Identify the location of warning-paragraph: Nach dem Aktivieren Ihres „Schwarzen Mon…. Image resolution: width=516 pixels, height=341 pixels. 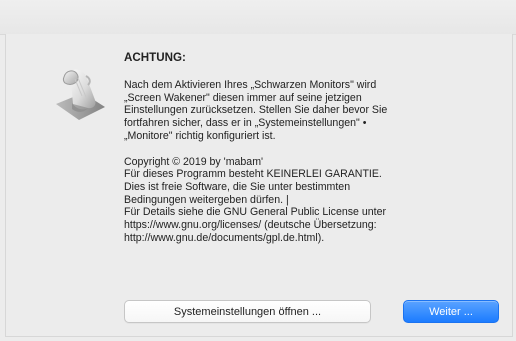
(256, 110).